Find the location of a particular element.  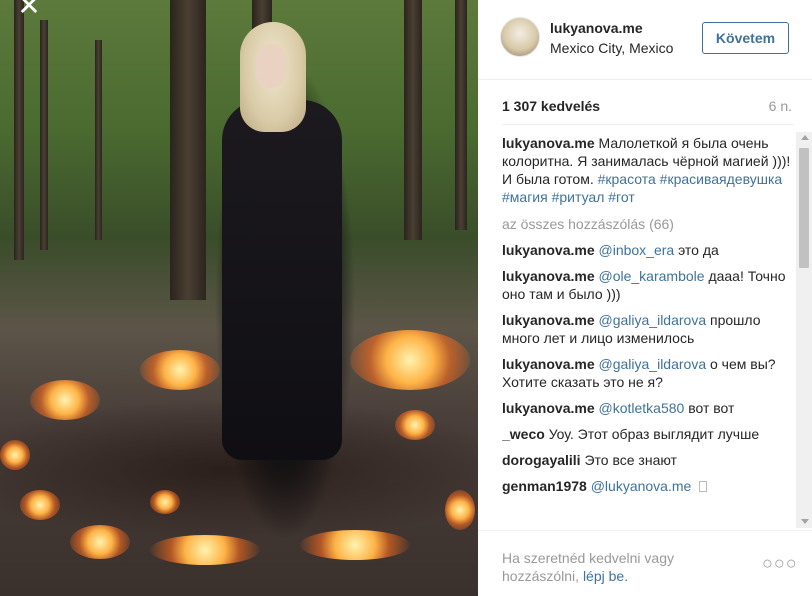

comment-text: Это все знают is located at coordinates (630, 460).